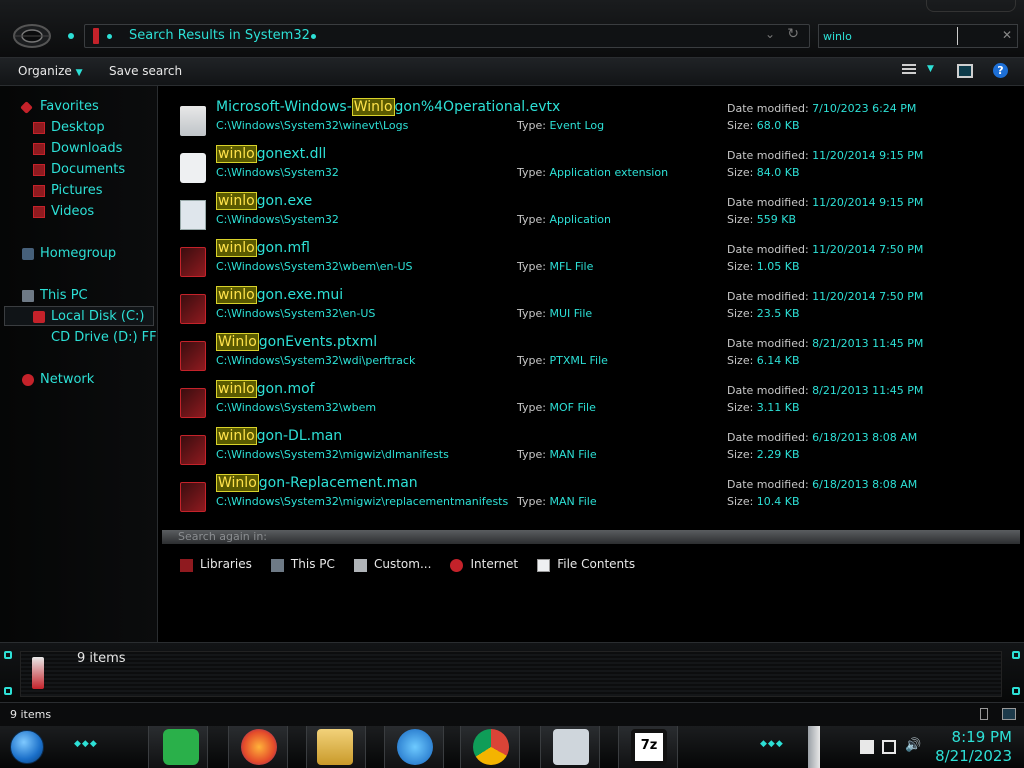  What do you see at coordinates (586, 564) in the screenshot?
I see `search-again-file-contents-button: File Contents` at bounding box center [586, 564].